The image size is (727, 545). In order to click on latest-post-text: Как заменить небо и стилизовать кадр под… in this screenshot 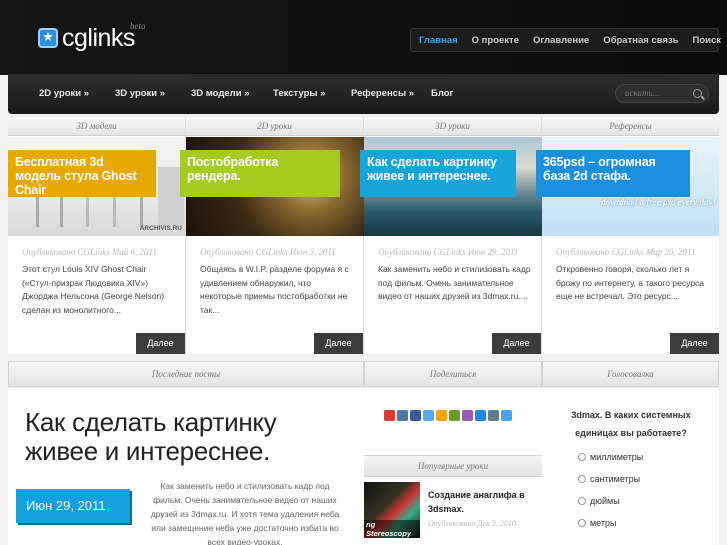, I will do `click(245, 513)`.